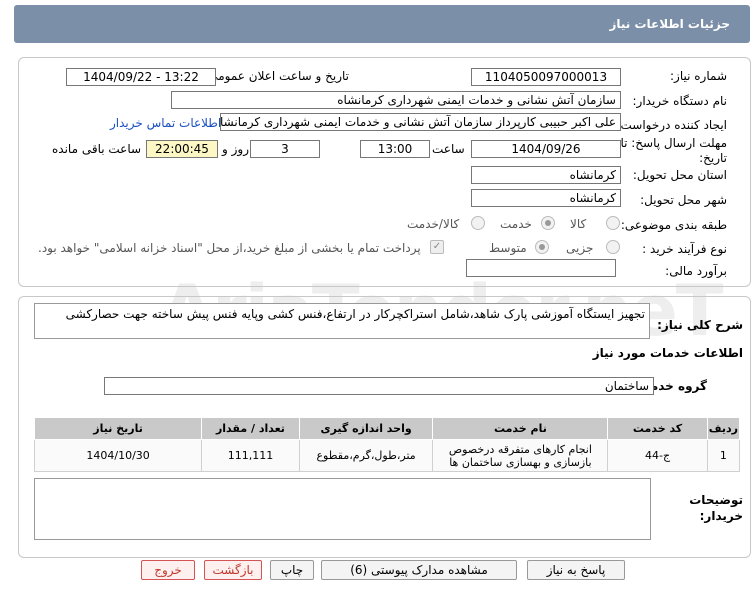  I want to click on remaining-time-field: 22:00:45, so click(182, 149).